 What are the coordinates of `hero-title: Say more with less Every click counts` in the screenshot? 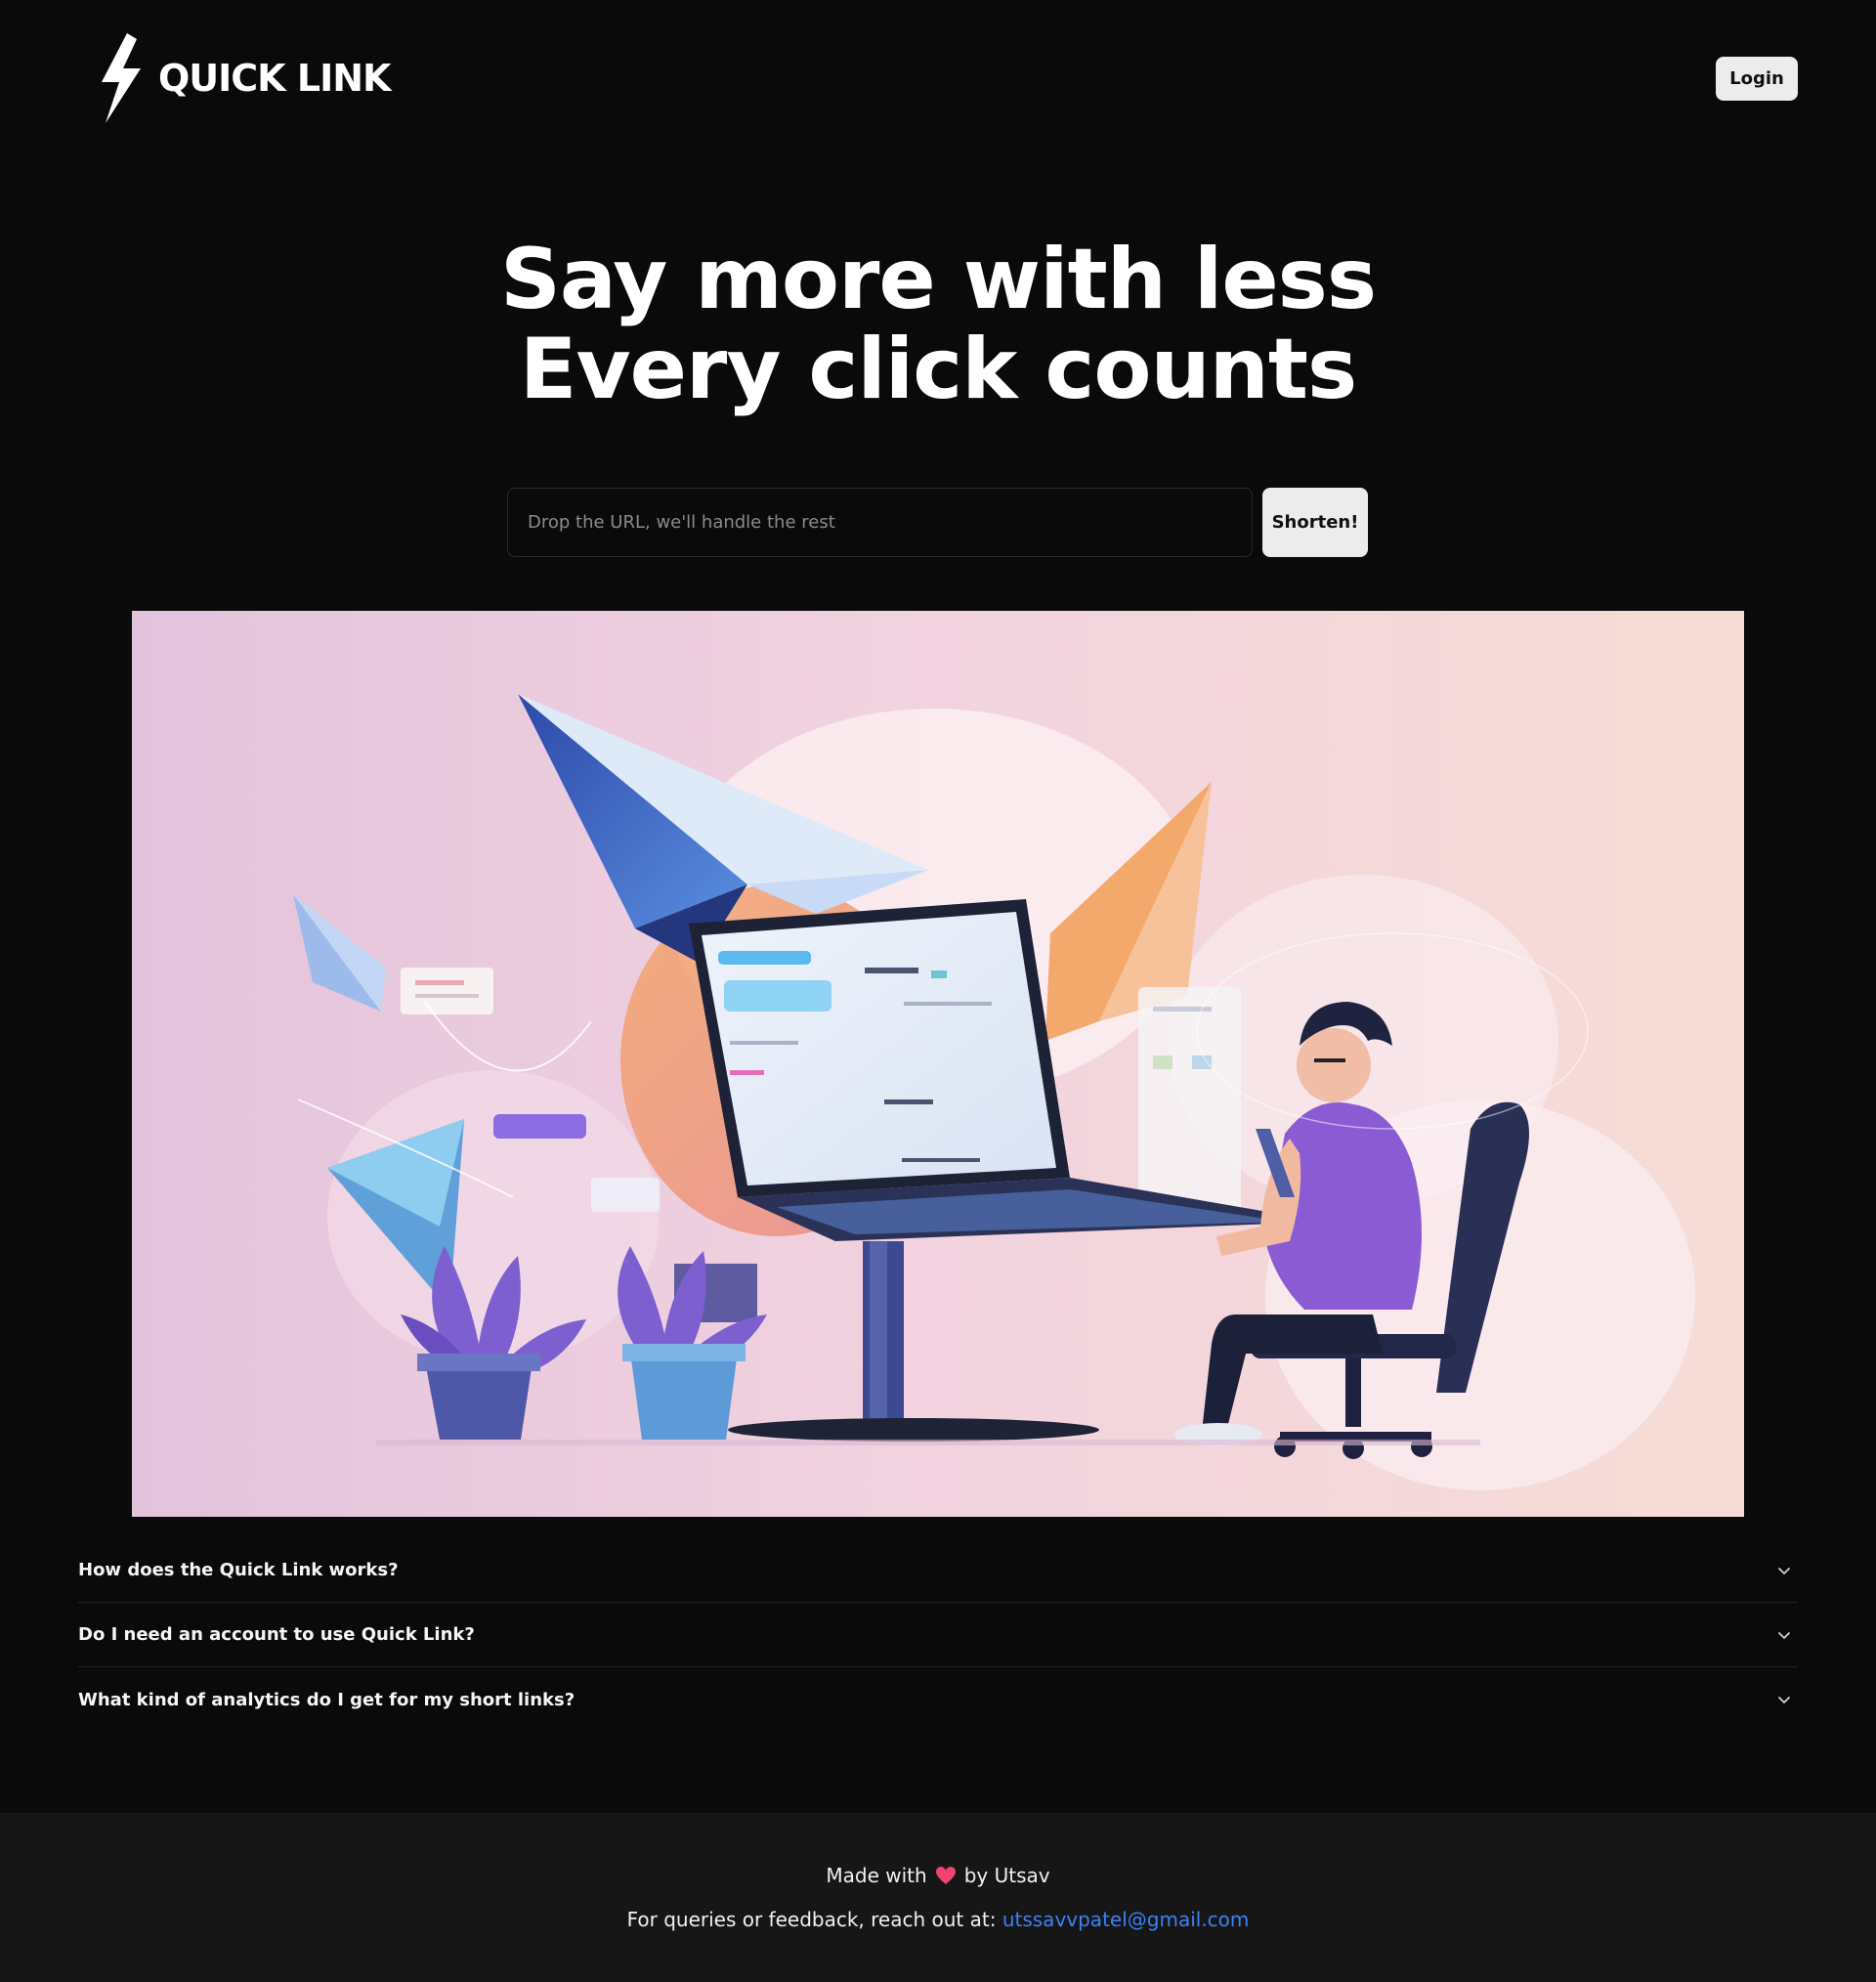 It's located at (938, 324).